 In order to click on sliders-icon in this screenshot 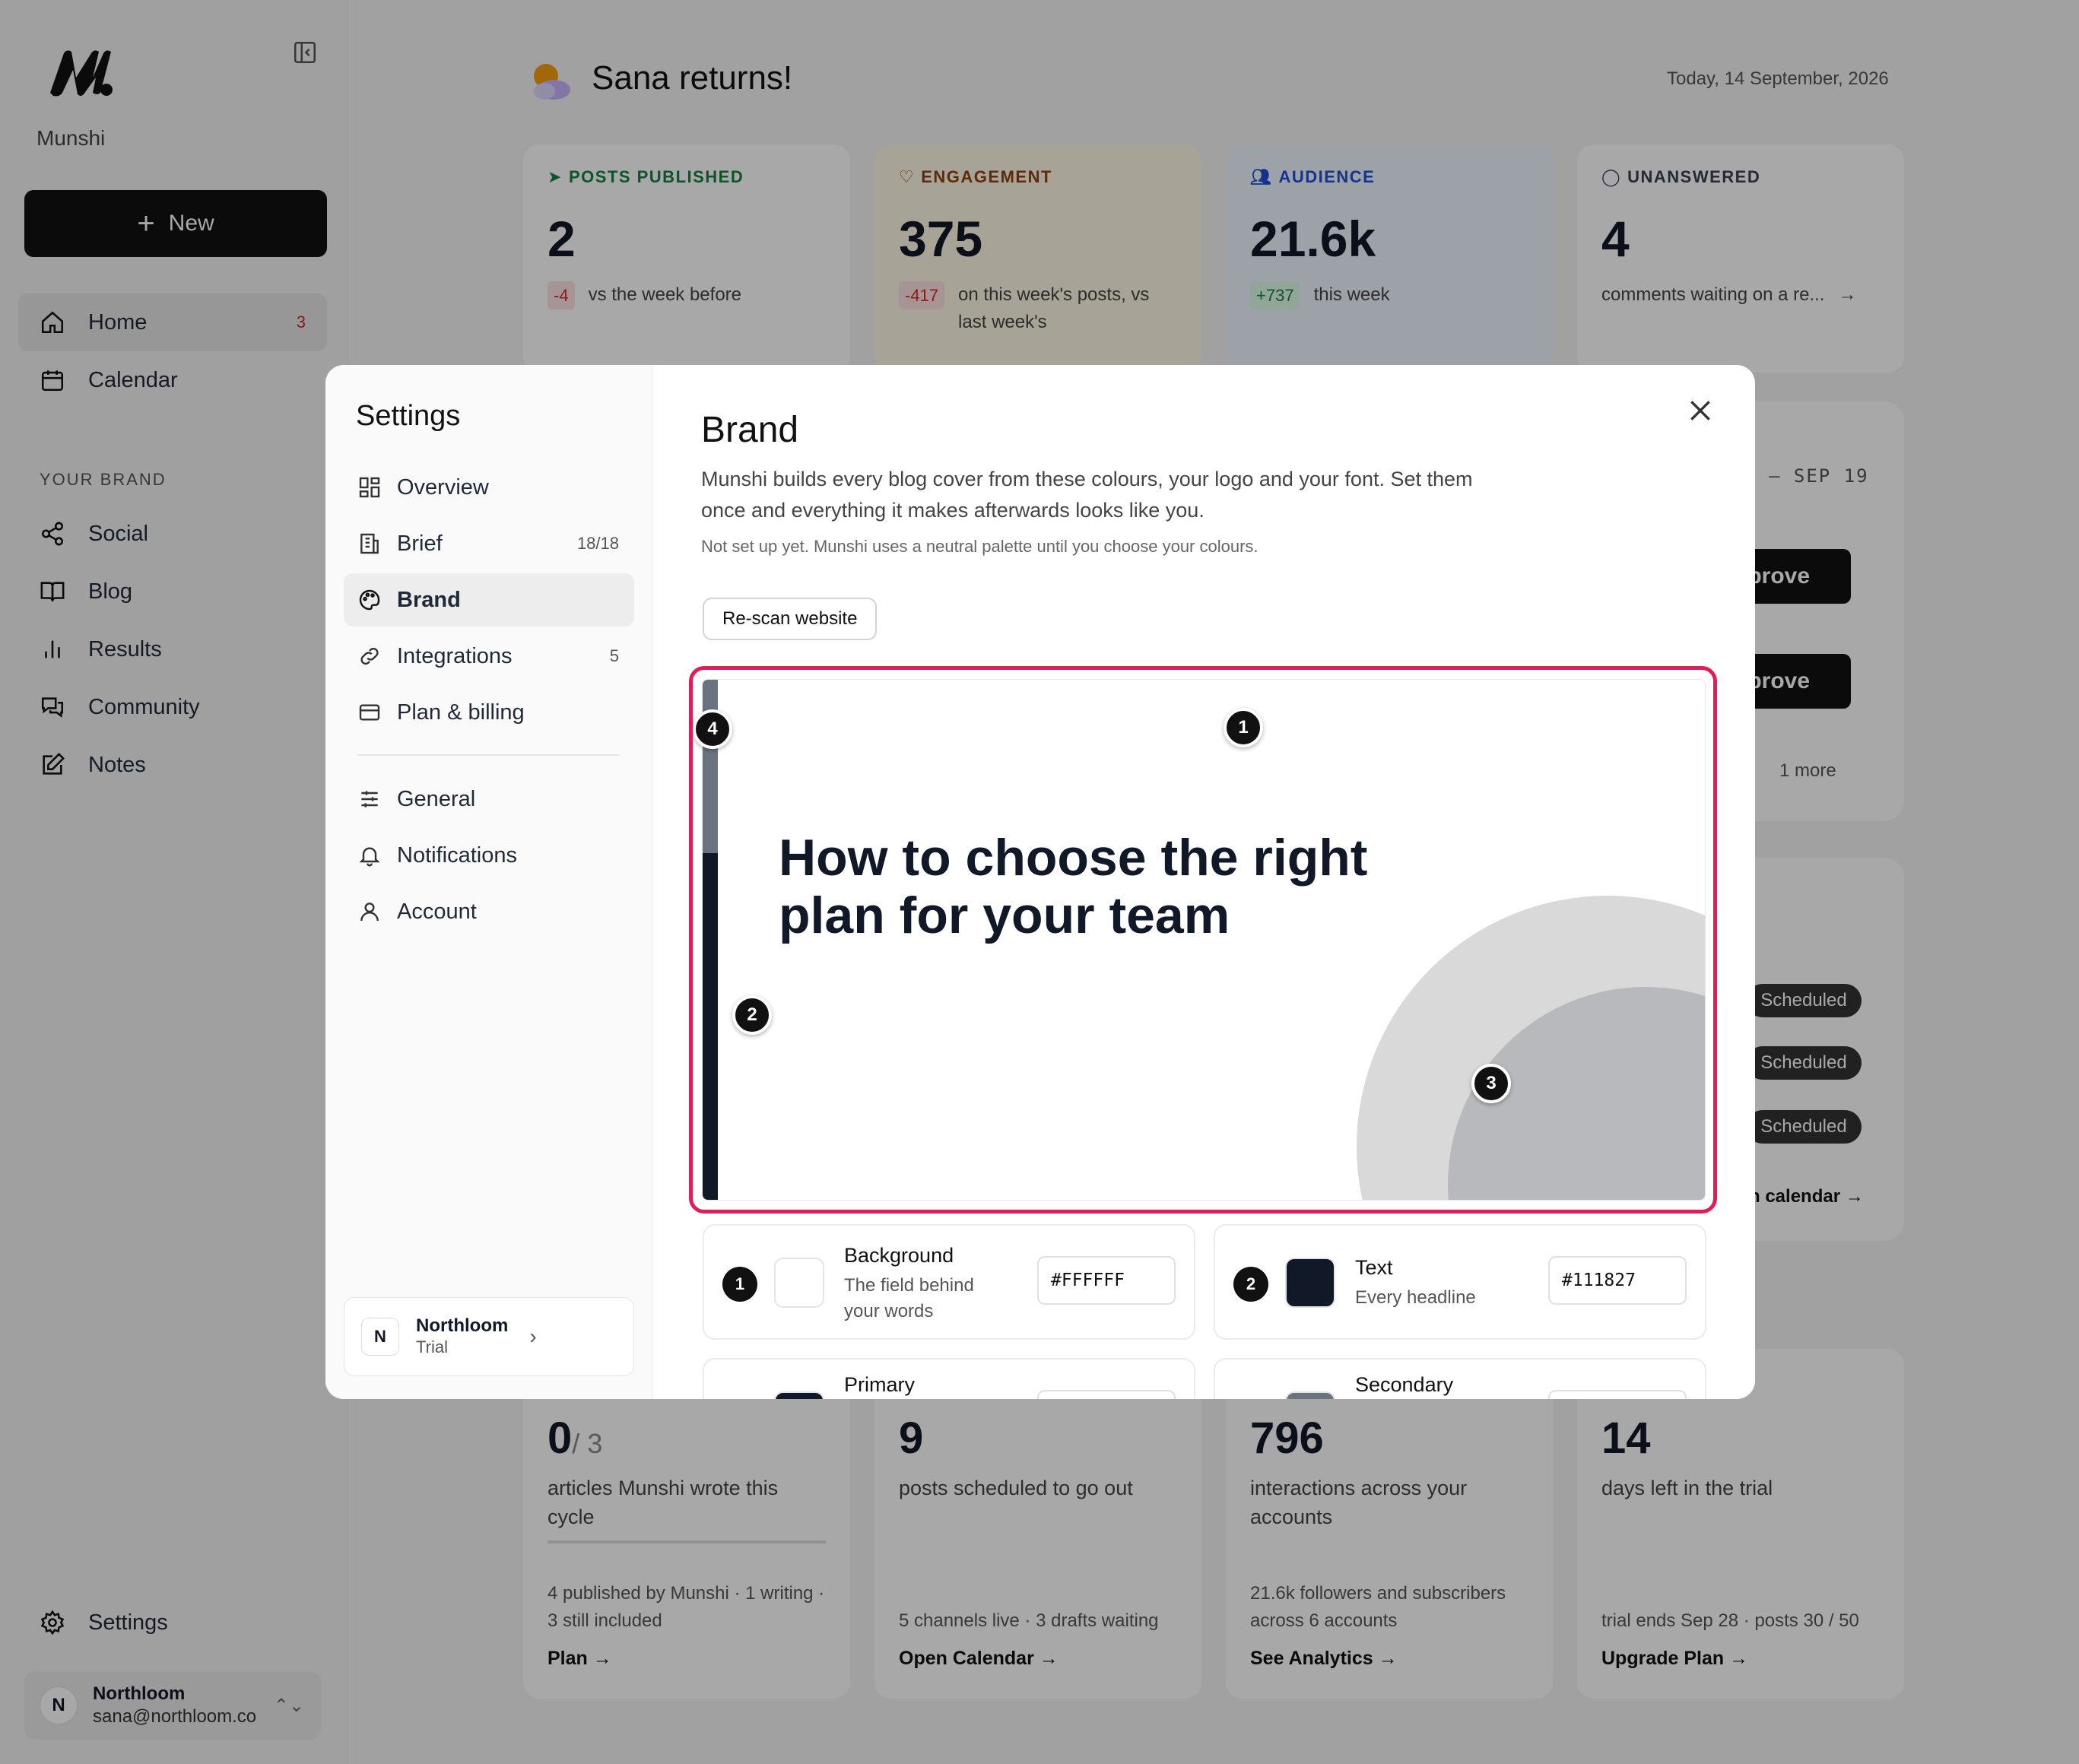, I will do `click(369, 799)`.